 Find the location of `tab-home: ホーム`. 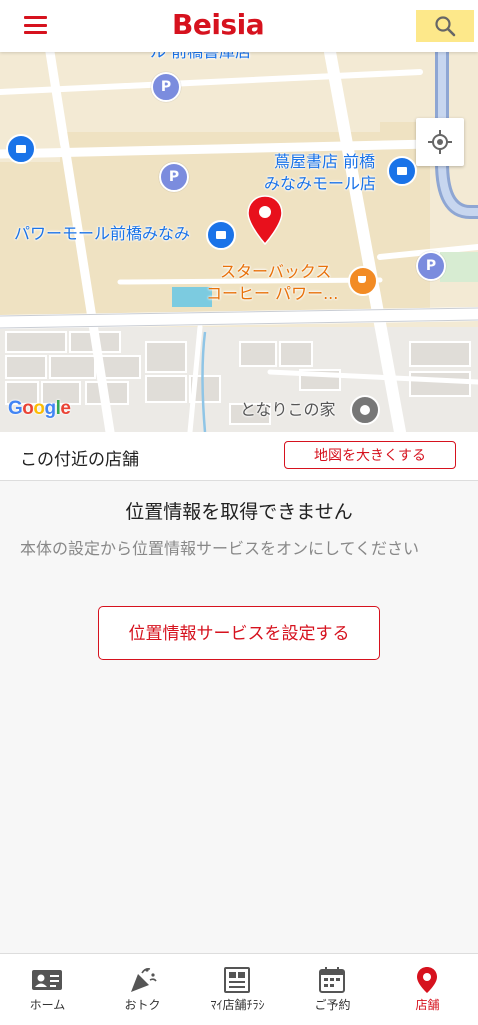

tab-home: ホーム is located at coordinates (47, 989).